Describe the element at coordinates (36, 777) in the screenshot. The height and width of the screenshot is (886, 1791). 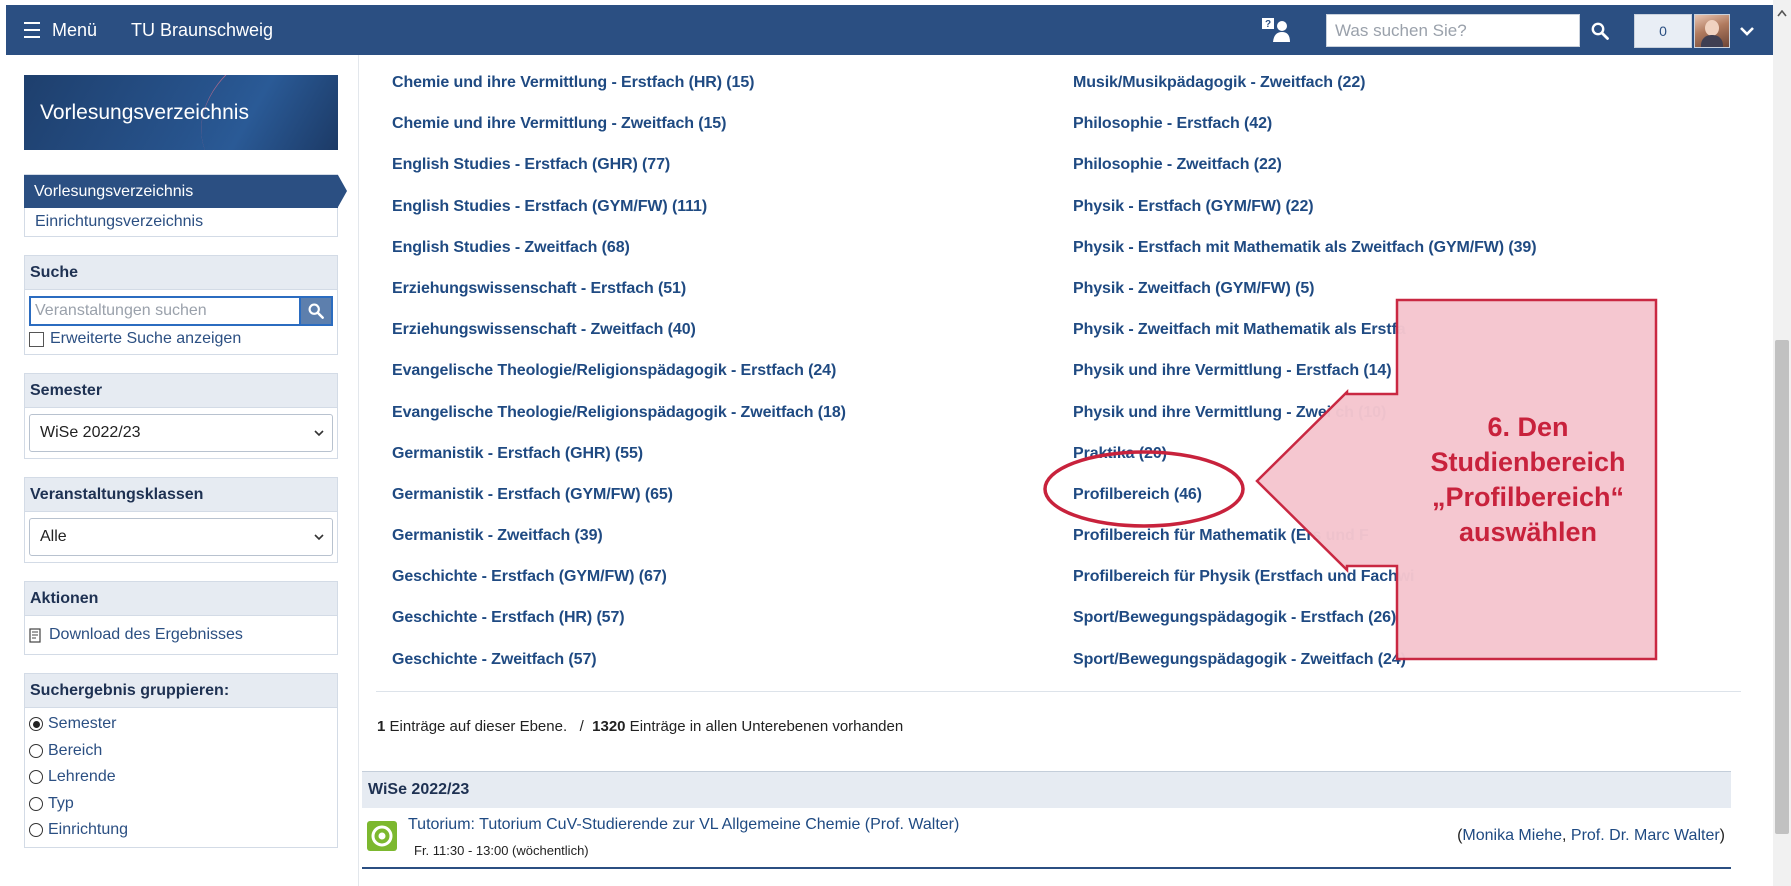
I see `radio-lehrende` at that location.